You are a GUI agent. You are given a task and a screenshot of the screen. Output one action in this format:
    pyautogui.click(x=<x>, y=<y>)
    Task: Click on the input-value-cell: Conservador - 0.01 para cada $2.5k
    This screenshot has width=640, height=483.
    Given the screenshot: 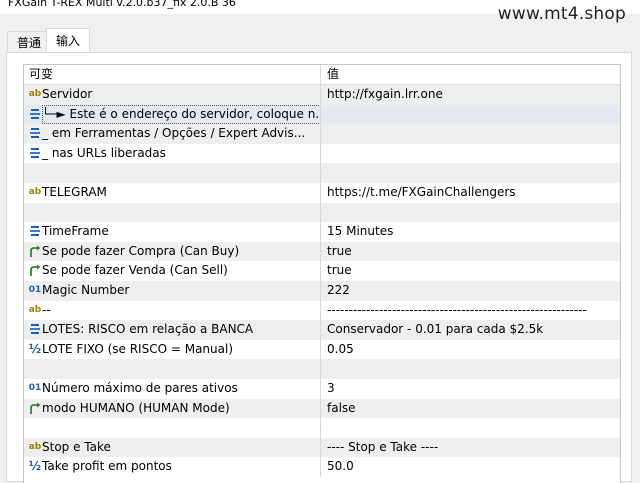 What is the action you would take?
    pyautogui.click(x=470, y=330)
    